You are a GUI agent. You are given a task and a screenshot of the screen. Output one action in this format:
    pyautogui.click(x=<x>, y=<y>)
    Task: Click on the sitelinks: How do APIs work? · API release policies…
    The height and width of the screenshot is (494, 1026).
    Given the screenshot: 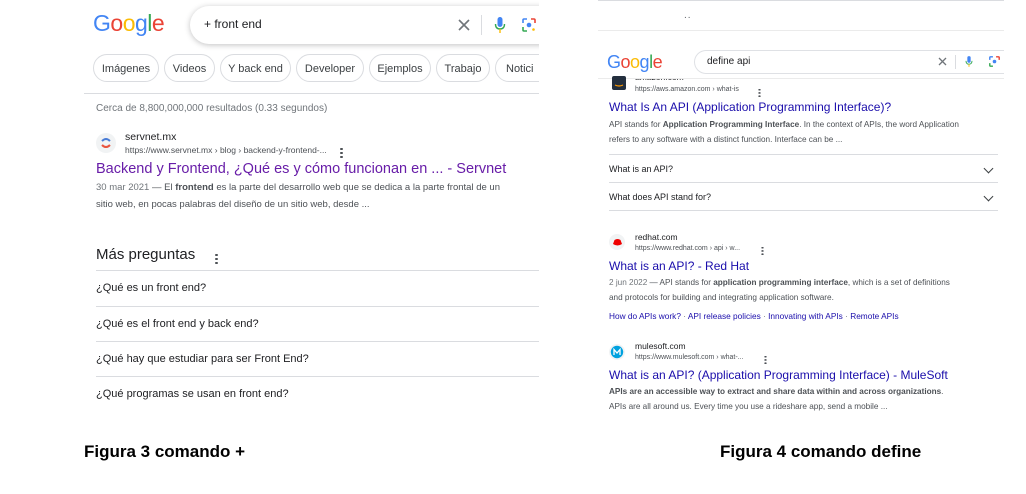 What is the action you would take?
    pyautogui.click(x=754, y=315)
    